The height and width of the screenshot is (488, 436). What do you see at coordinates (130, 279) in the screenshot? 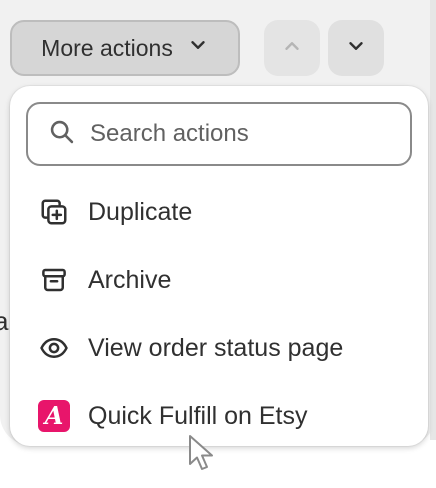
I see `menu-item-label: Archive` at bounding box center [130, 279].